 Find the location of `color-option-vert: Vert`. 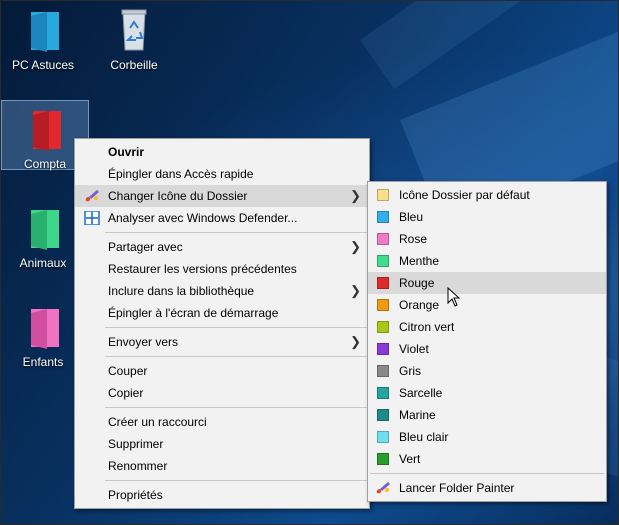

color-option-vert: Vert is located at coordinates (487, 459).